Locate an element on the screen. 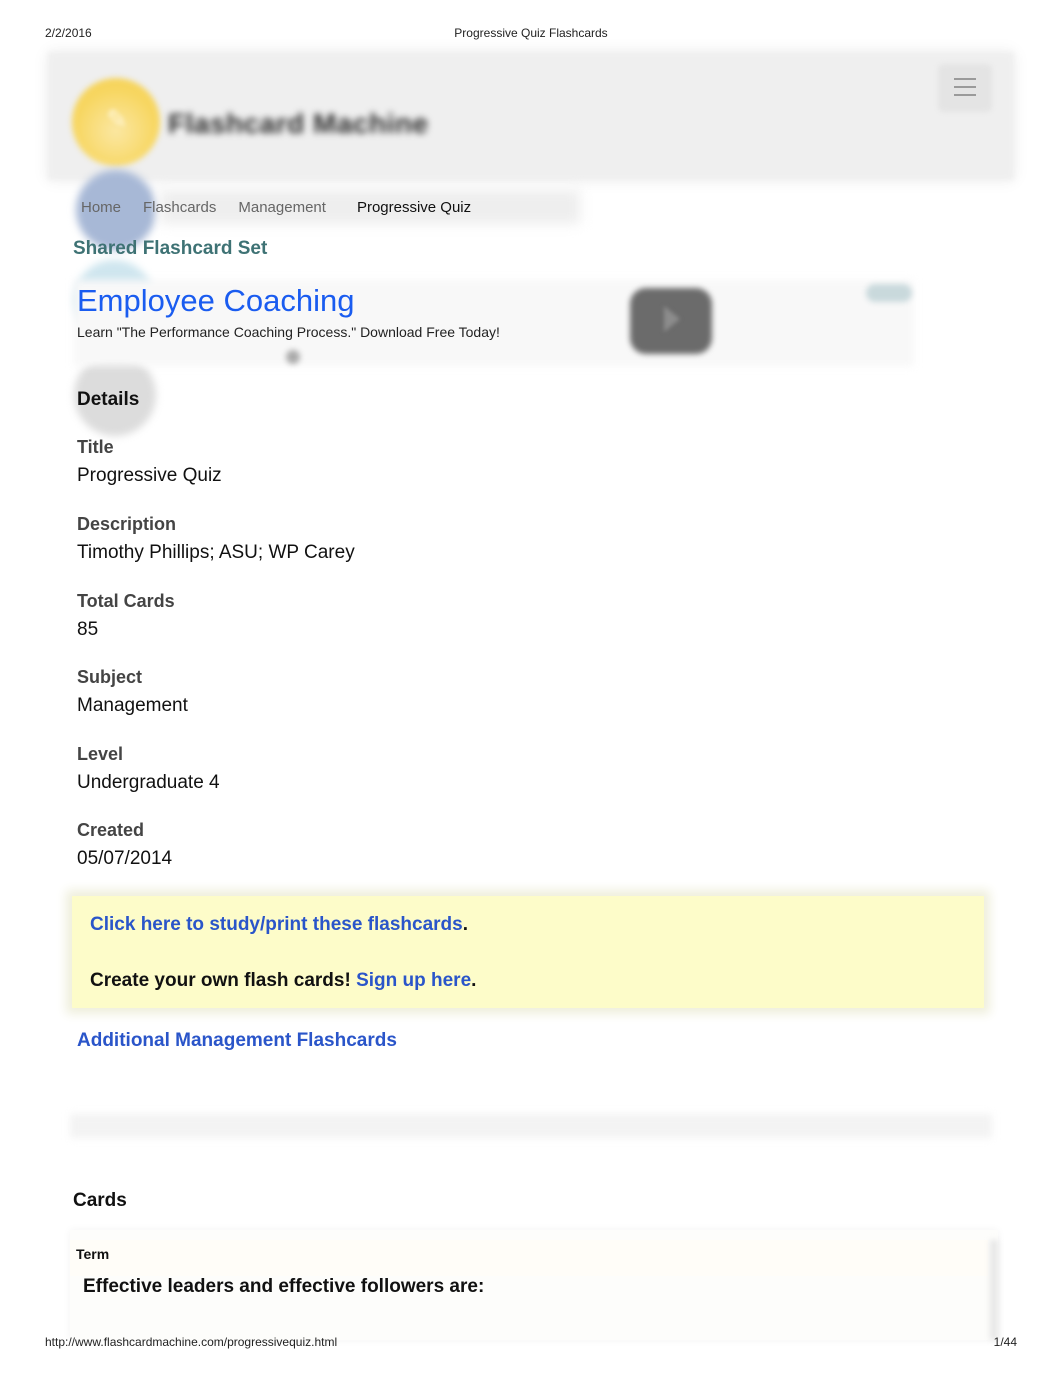 Image resolution: width=1062 pixels, height=1377 pixels. breadcrumb-management: Management is located at coordinates (282, 207).